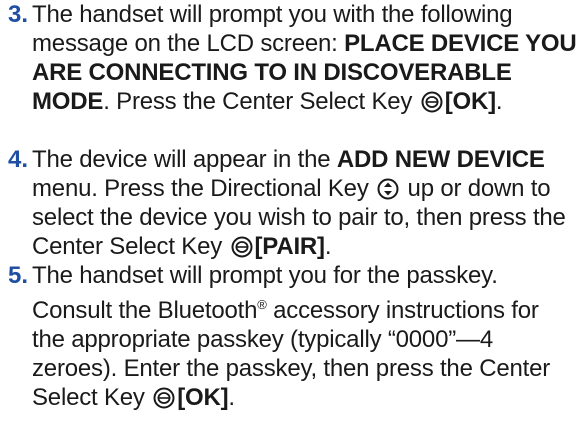  What do you see at coordinates (388, 189) in the screenshot?
I see `directional-key-icon` at bounding box center [388, 189].